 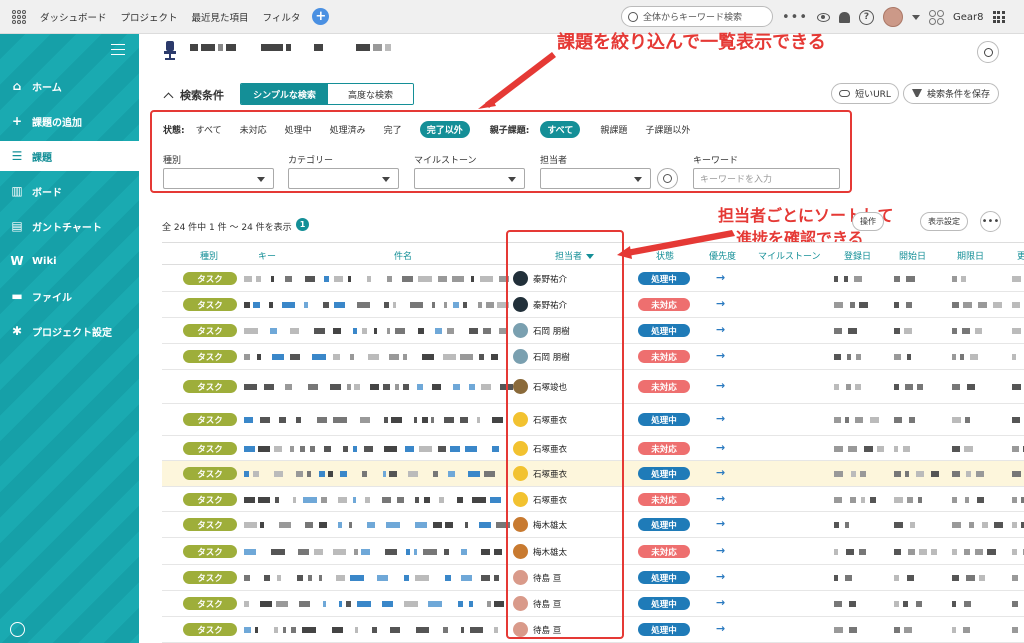 I want to click on status-option: 処理中, so click(x=298, y=129).